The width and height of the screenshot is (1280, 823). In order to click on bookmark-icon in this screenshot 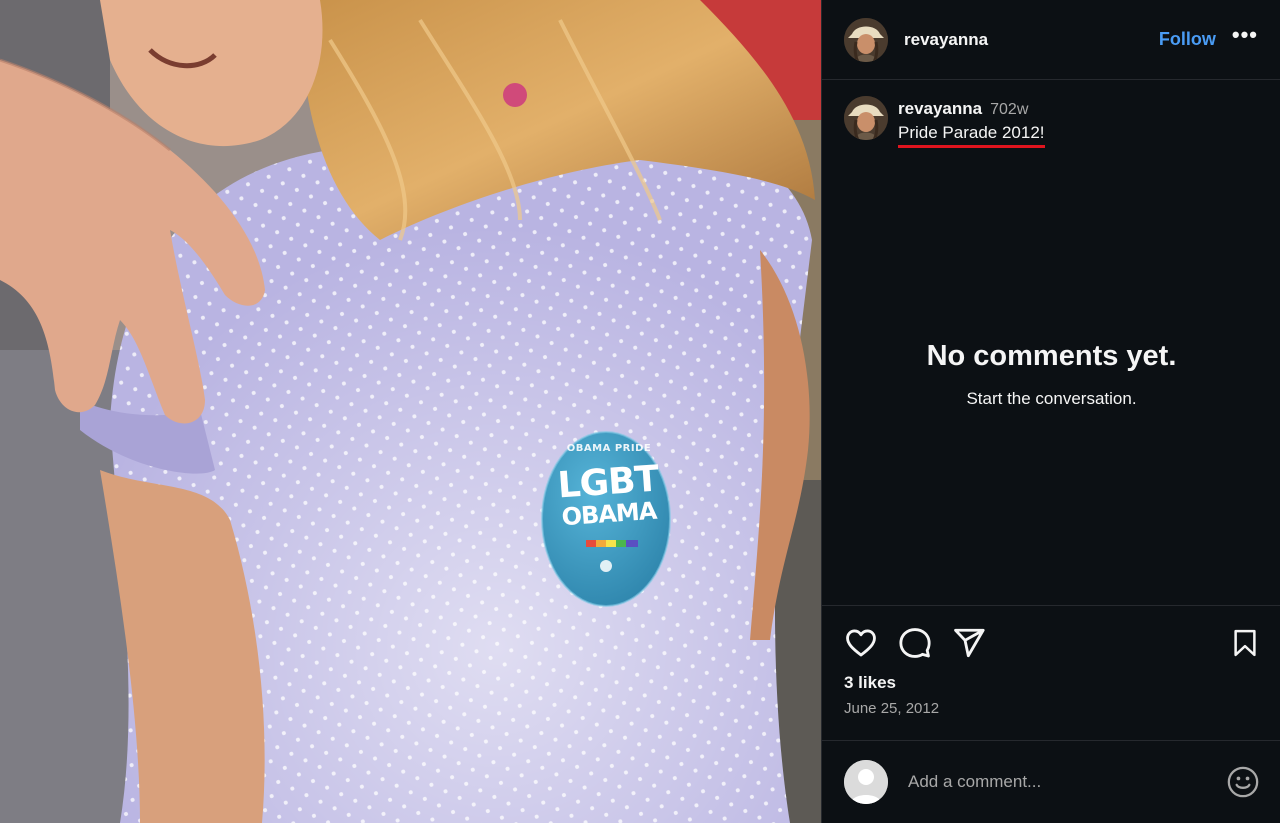, I will do `click(1245, 643)`.